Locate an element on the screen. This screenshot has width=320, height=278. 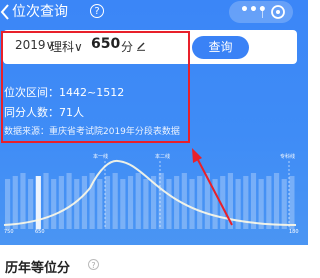
line-label: 本一线 is located at coordinates (100, 156).